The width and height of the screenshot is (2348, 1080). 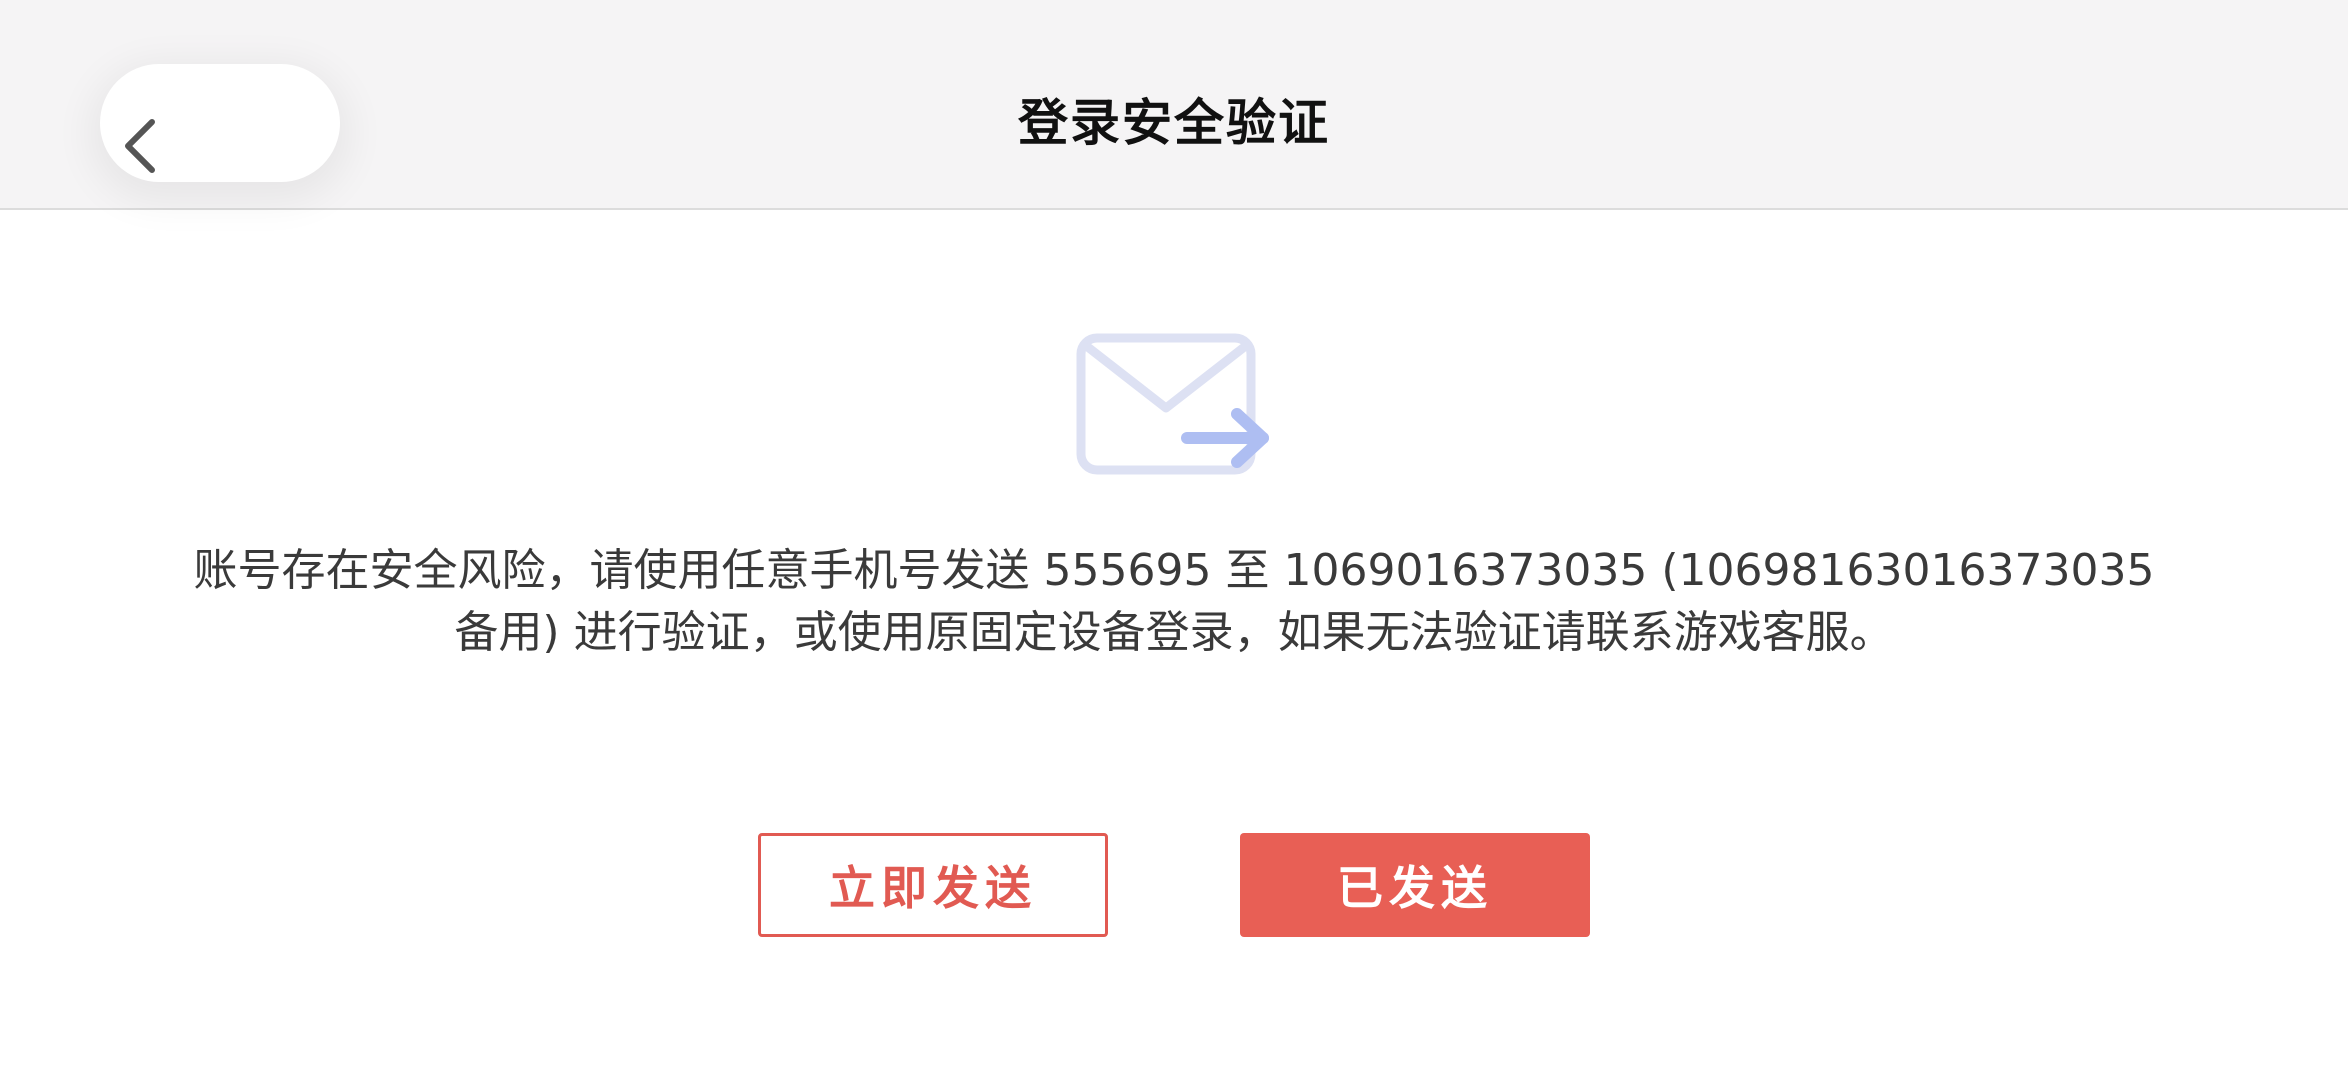 I want to click on message-line-2: 备用) 进行验证，或使用原固定设备登录，如果无法验证请联系游戏客服。, so click(x=1174, y=632).